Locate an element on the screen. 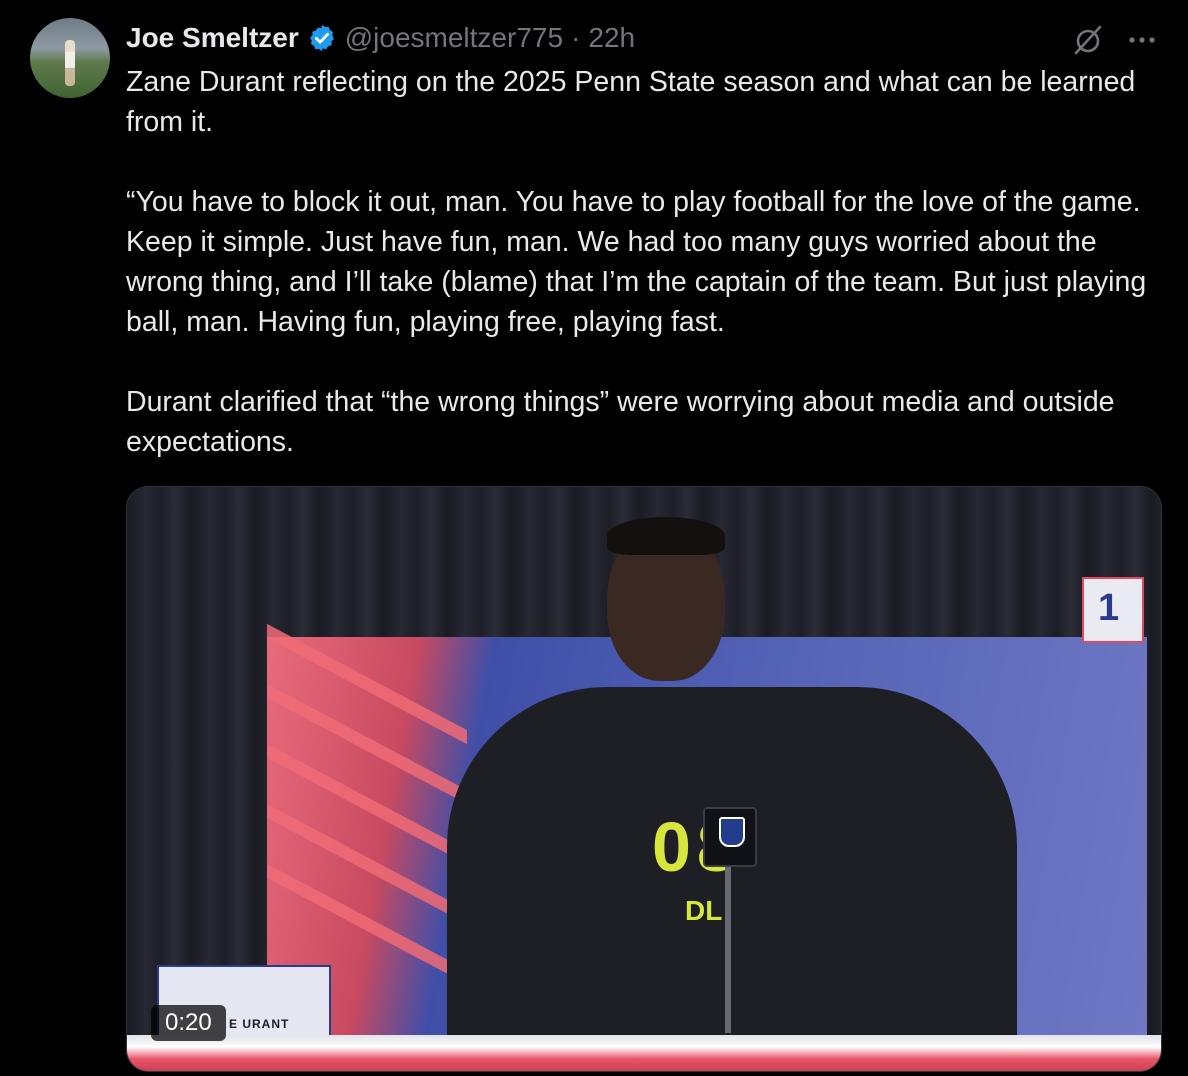 This screenshot has height=1076, width=1188. author-display-name: Joe Smeltzer is located at coordinates (212, 38).